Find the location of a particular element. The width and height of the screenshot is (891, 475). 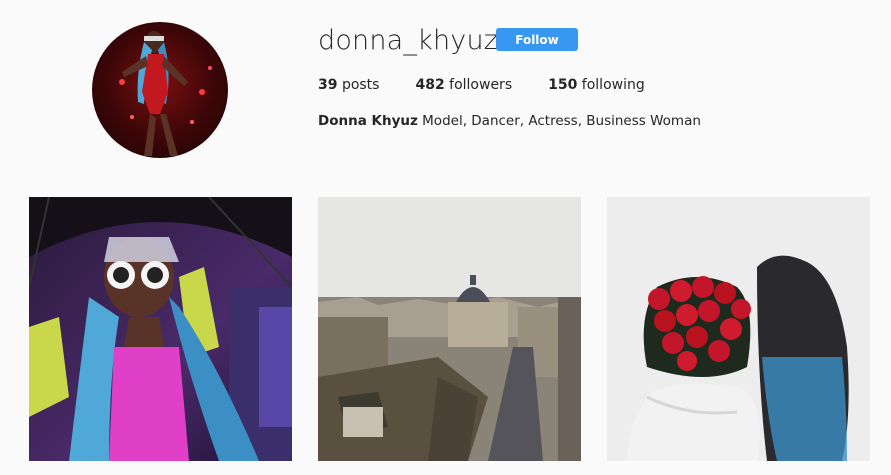

followers-count: 482 is located at coordinates (430, 85).